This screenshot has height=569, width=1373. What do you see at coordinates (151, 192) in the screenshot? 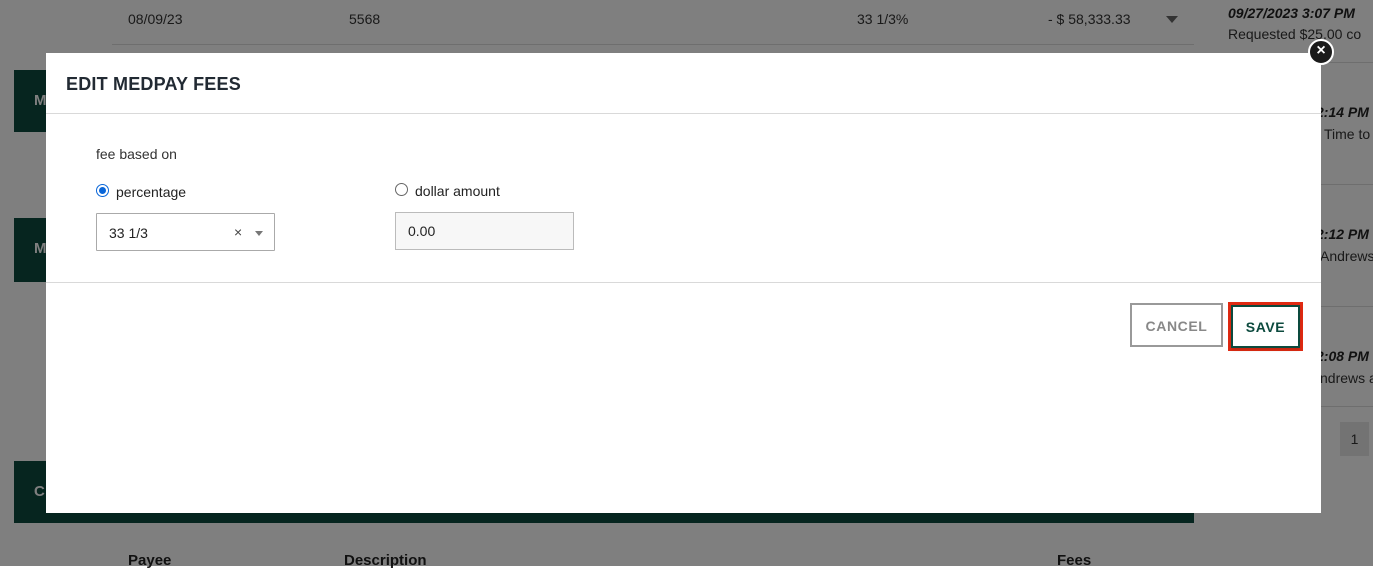
I see `percentage-radio-label: percentage` at bounding box center [151, 192].